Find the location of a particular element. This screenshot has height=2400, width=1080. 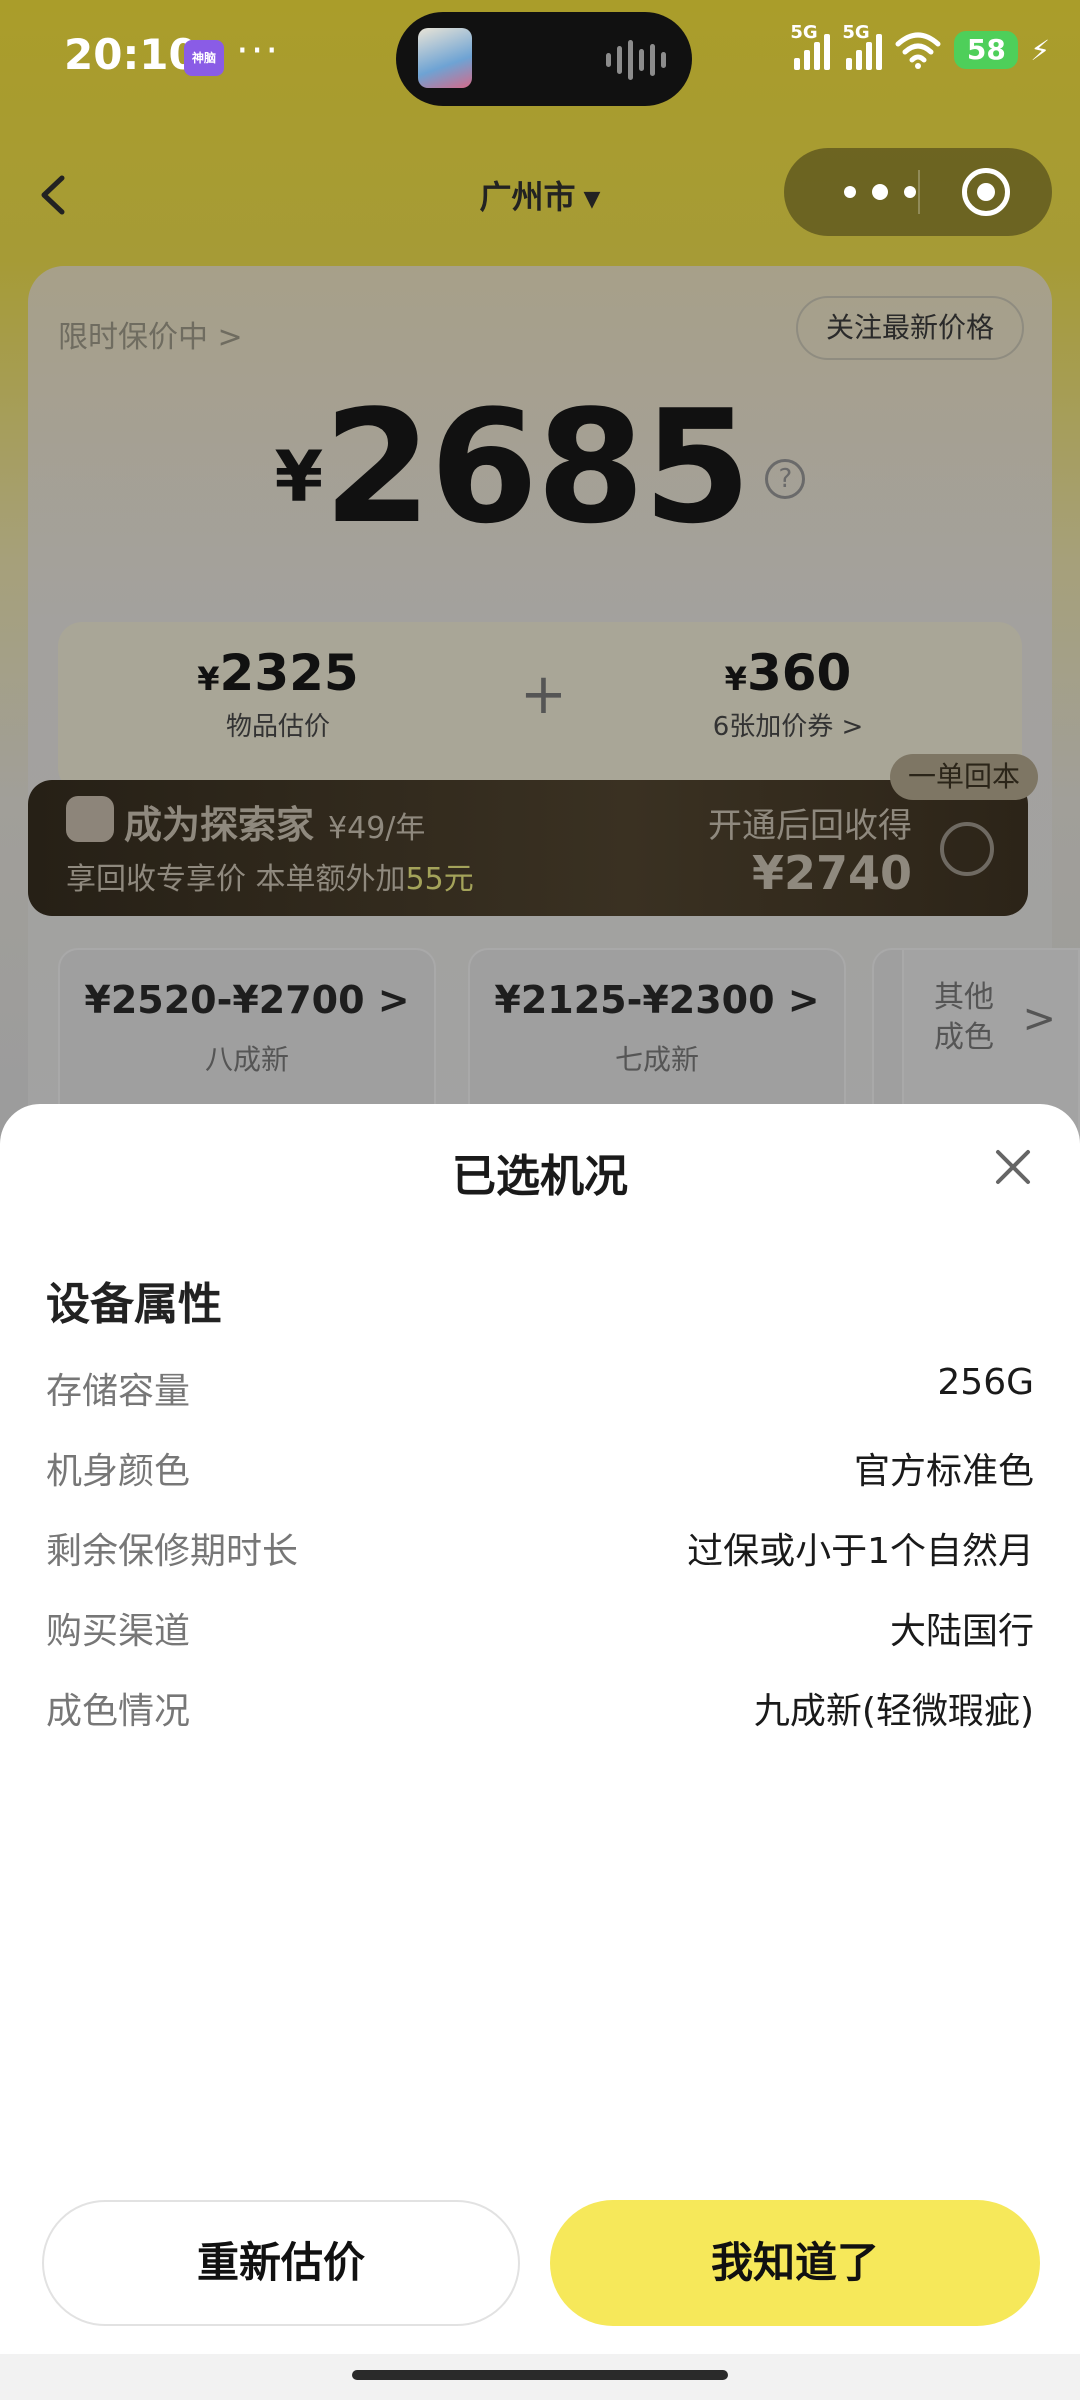

attribute-row: 剩余保修期时长 过保或小于1个自然月 is located at coordinates (540, 1554).